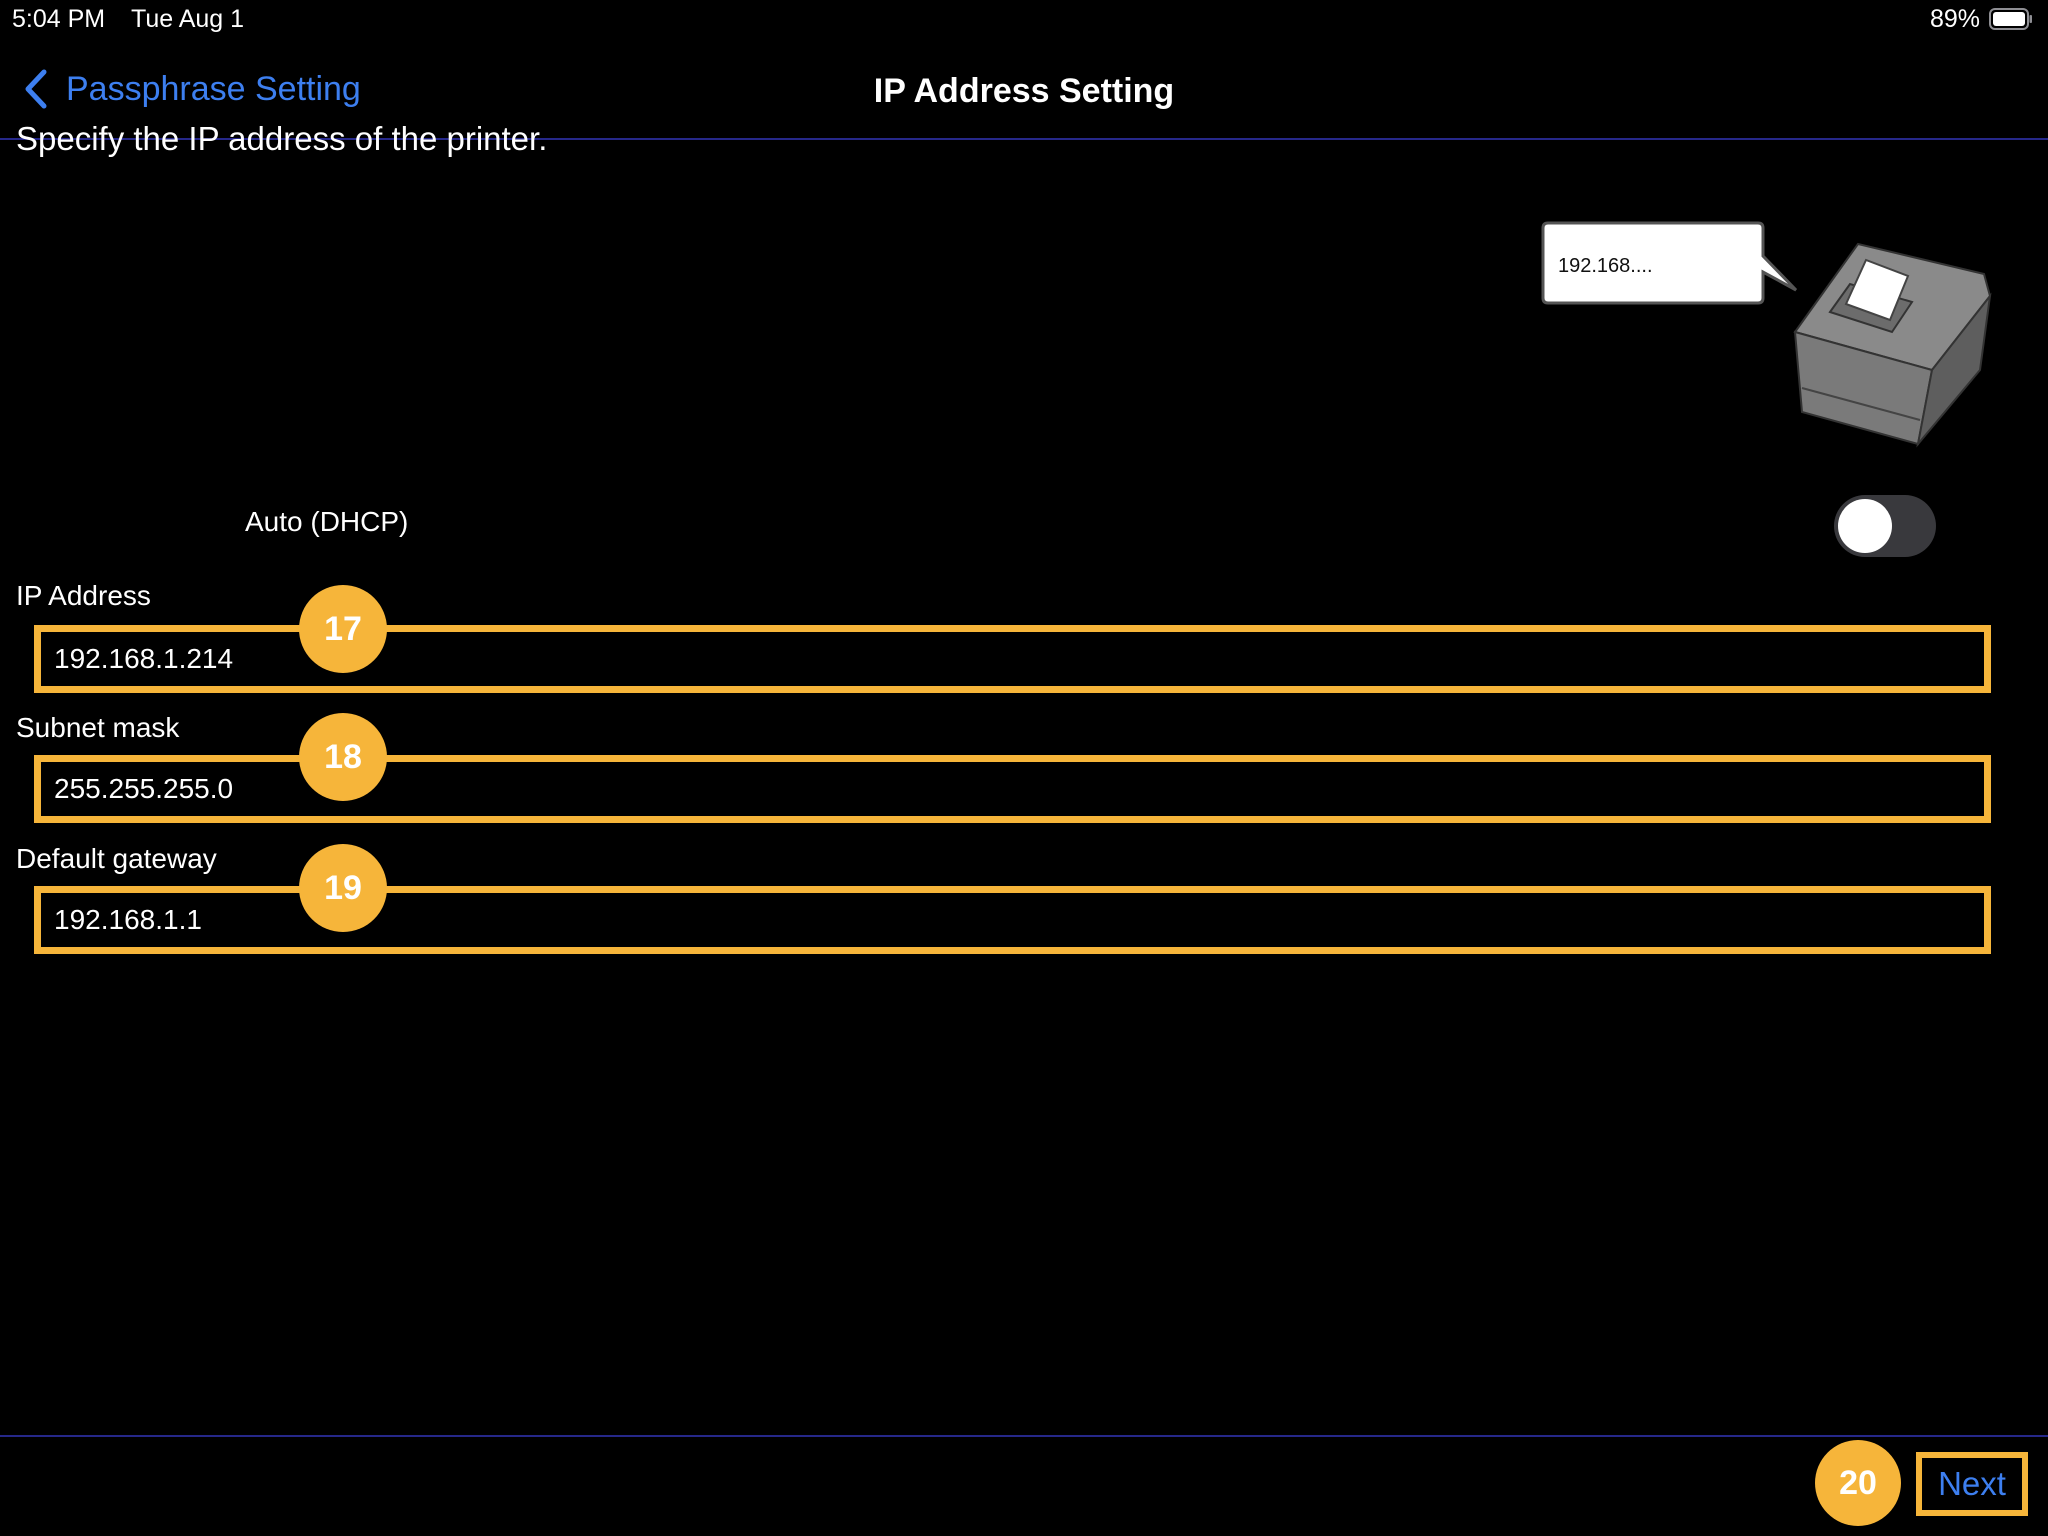 The height and width of the screenshot is (1536, 2048). I want to click on step-badge-19: 19, so click(343, 888).